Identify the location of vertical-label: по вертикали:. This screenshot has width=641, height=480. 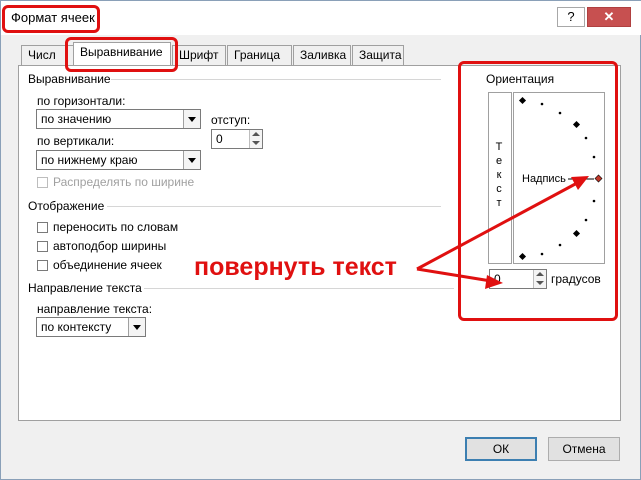
(76, 141).